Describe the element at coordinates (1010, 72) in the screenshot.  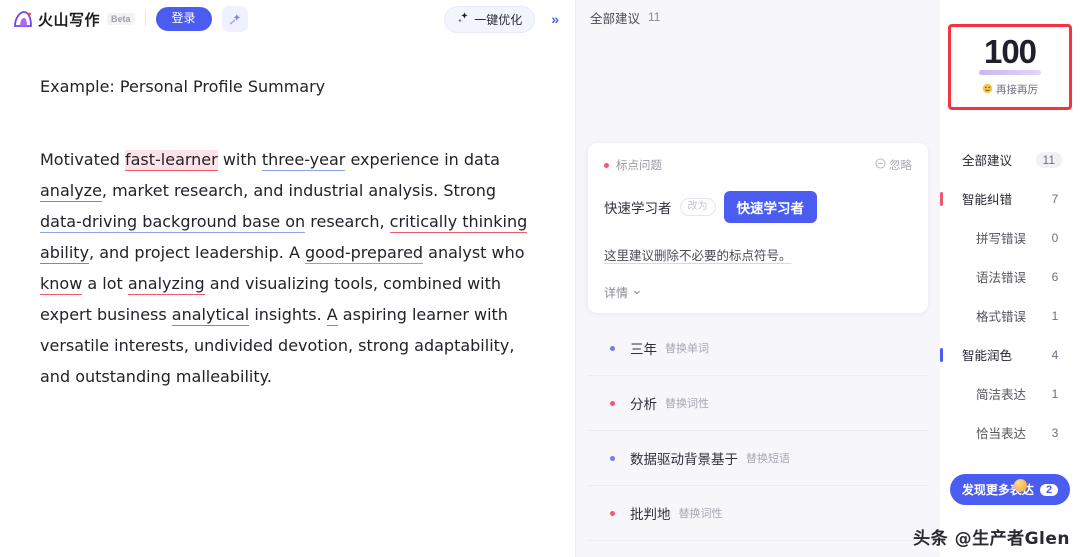
I see `score-underline-decoration` at that location.